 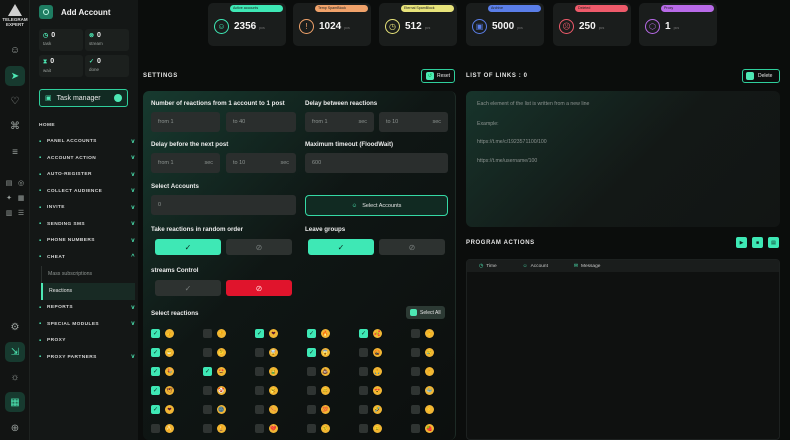 I want to click on list-icon: ☰, so click(x=21, y=213).